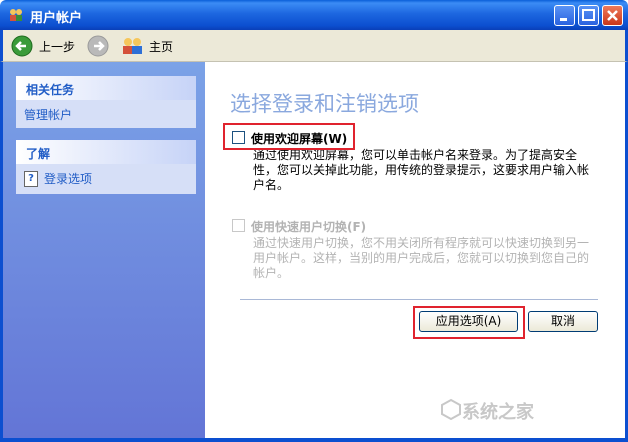  Describe the element at coordinates (56, 18) in the screenshot. I see `window-title: 用户帐户` at that location.